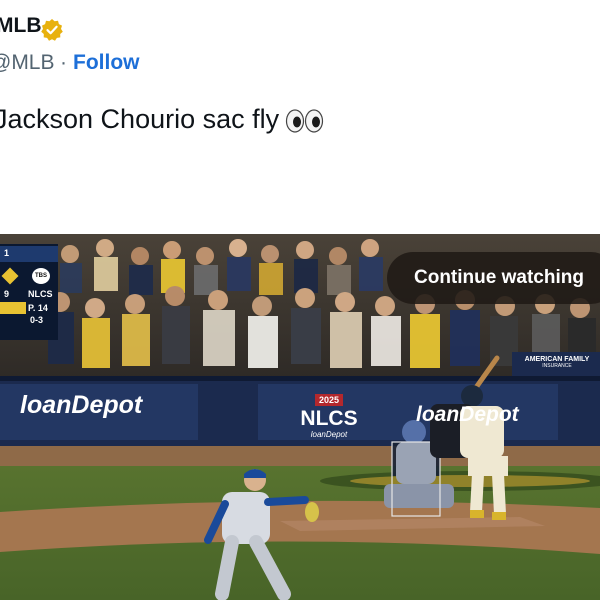  What do you see at coordinates (329, 400) in the screenshot?
I see `nlcs-year: 2025` at bounding box center [329, 400].